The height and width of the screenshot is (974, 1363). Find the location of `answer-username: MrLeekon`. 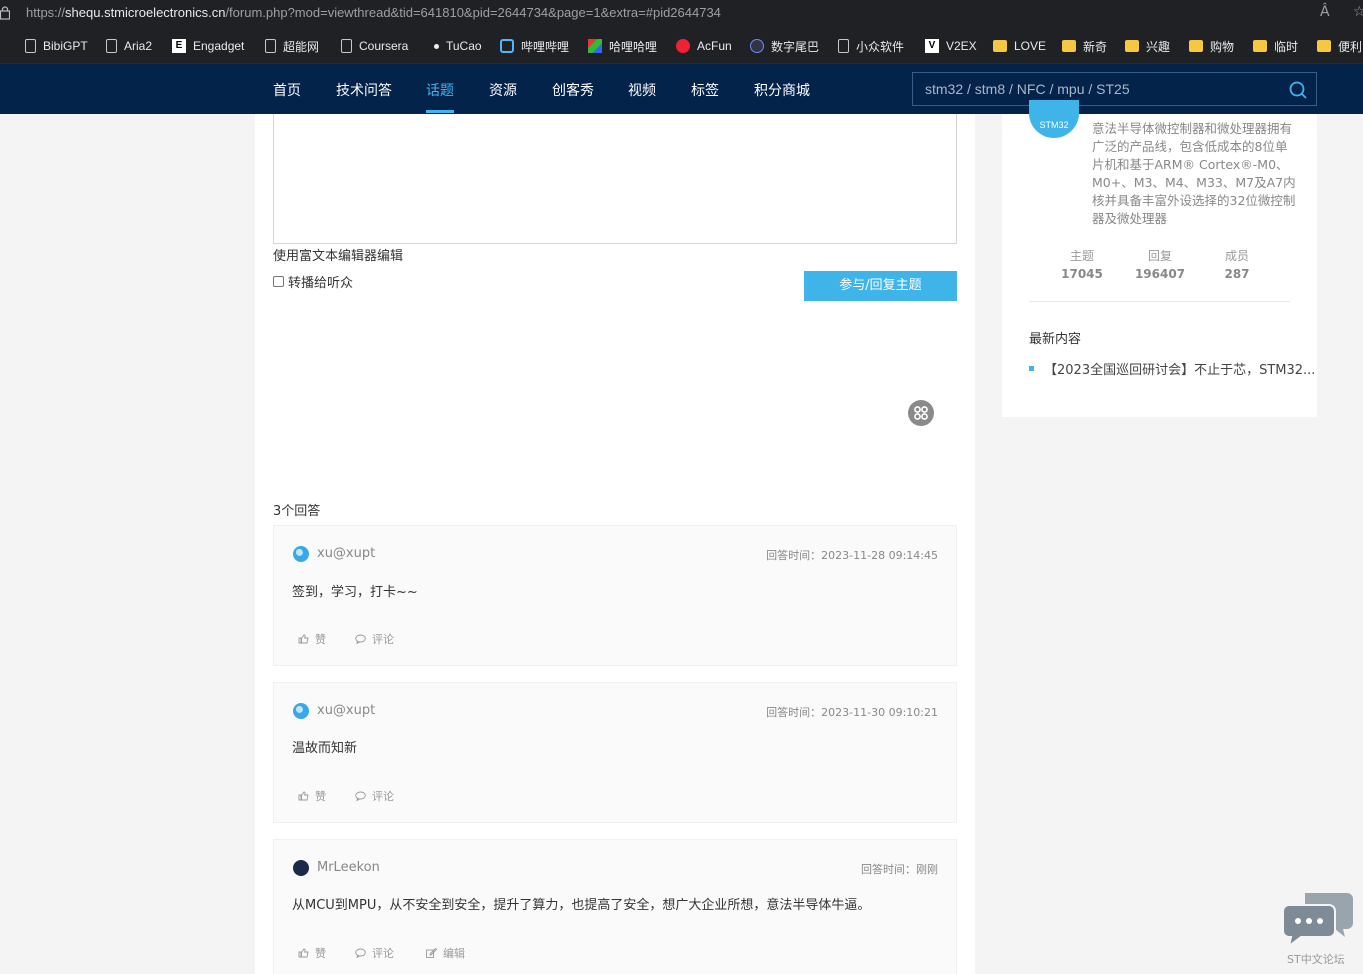

answer-username: MrLeekon is located at coordinates (348, 867).